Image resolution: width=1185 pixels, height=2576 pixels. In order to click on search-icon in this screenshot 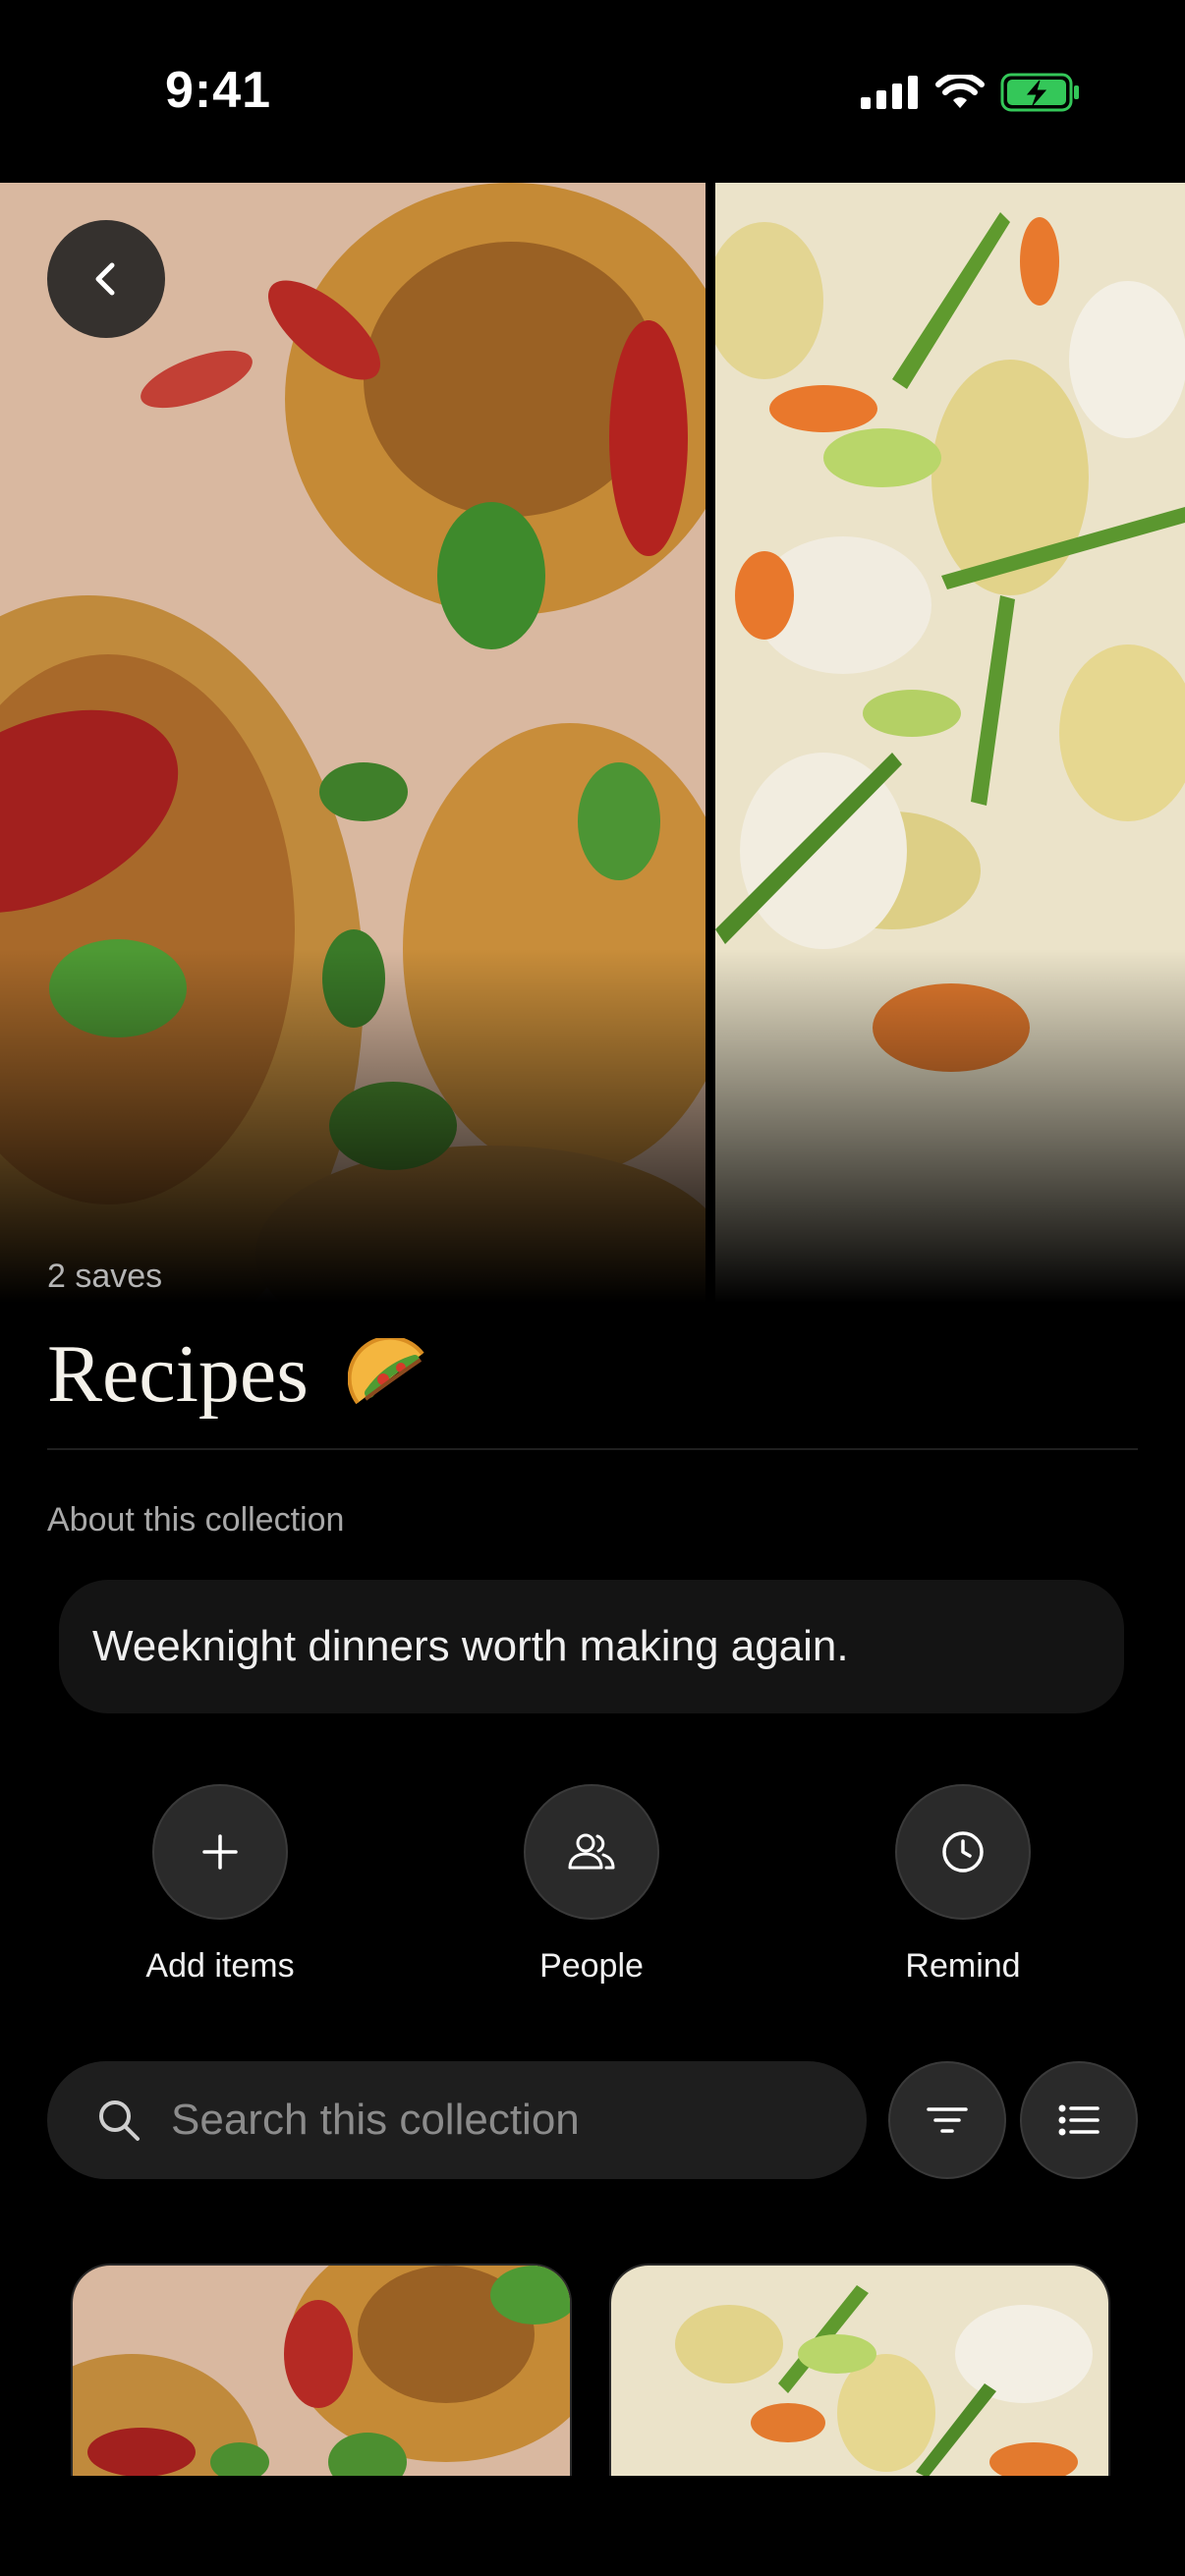, I will do `click(120, 2120)`.